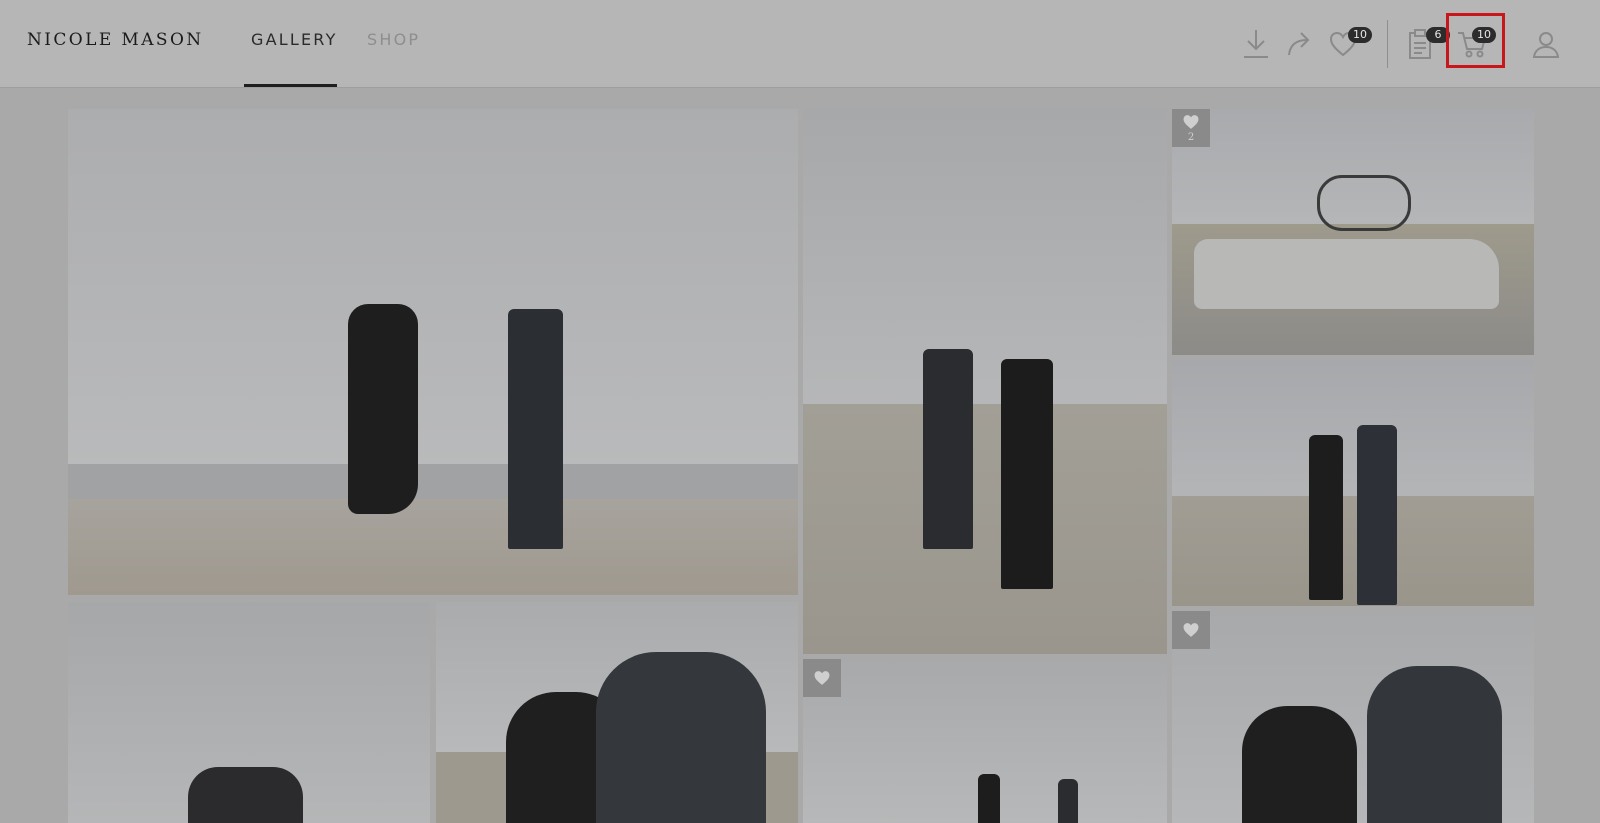 The image size is (1600, 823). What do you see at coordinates (1387, 44) in the screenshot?
I see `header-divider` at bounding box center [1387, 44].